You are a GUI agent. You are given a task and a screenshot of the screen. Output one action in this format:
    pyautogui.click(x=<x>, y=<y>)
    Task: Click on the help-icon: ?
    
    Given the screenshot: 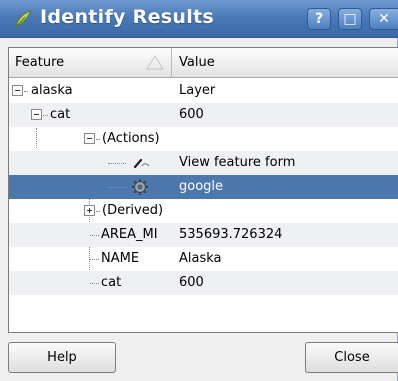 What is the action you would take?
    pyautogui.click(x=319, y=19)
    